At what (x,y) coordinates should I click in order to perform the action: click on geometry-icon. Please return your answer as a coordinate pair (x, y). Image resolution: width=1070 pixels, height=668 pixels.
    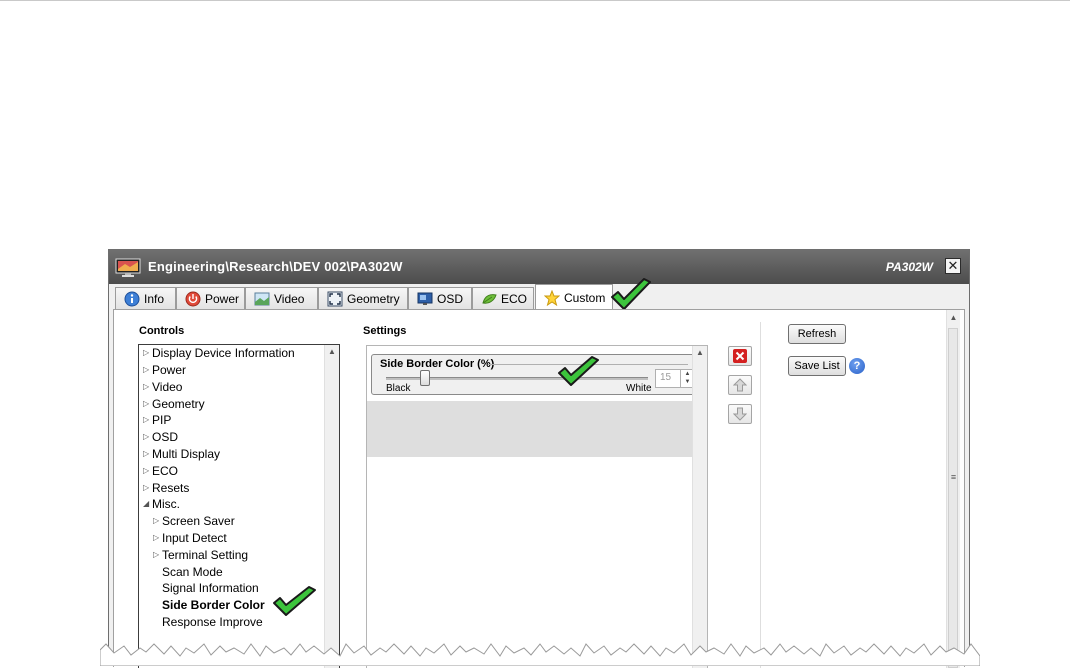
    Looking at the image, I should click on (335, 298).